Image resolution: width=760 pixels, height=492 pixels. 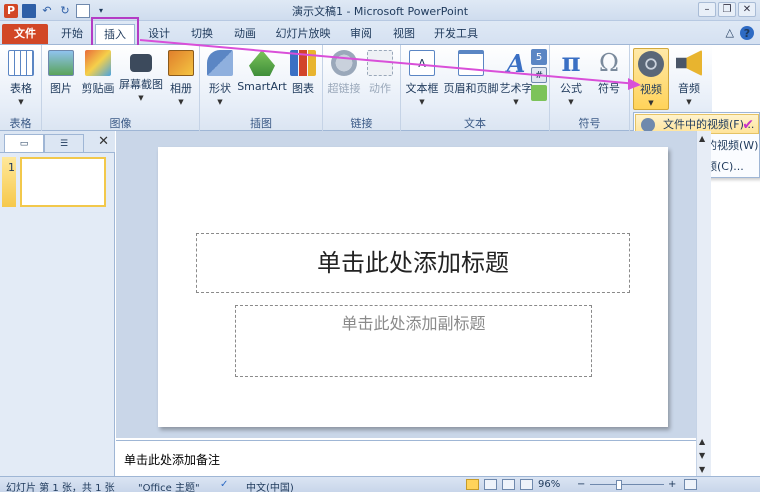 What do you see at coordinates (702, 138) in the screenshot?
I see `scroll-up-icon: ▲` at bounding box center [702, 138].